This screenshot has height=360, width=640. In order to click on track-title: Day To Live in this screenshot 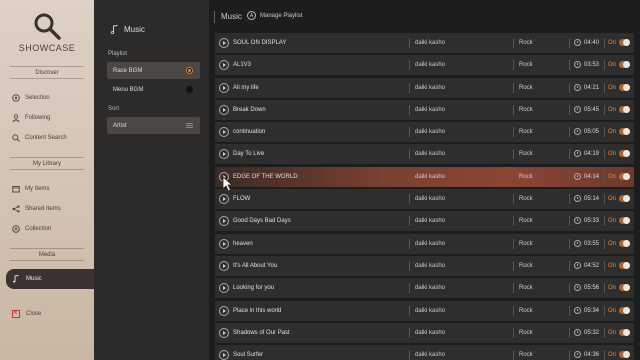, I will do `click(249, 154)`.